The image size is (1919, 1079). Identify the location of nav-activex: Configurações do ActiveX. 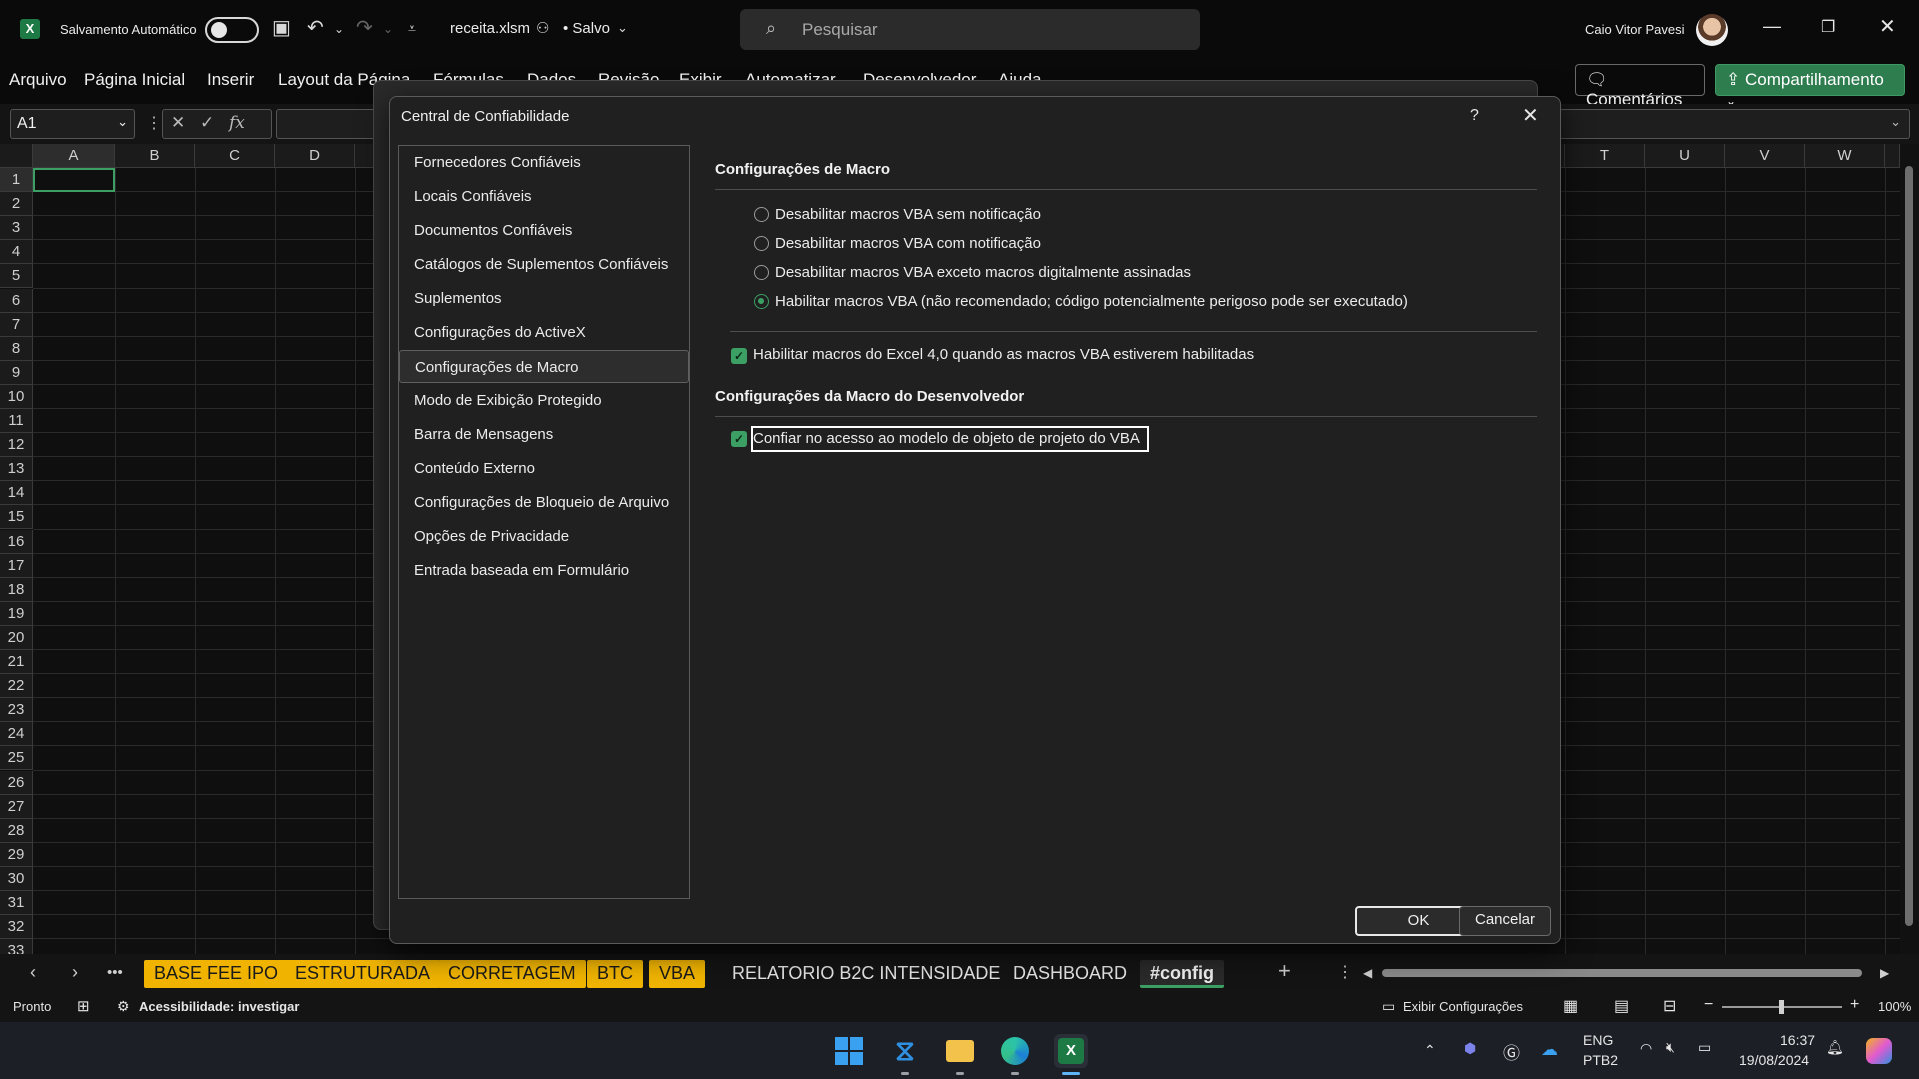
(544, 332).